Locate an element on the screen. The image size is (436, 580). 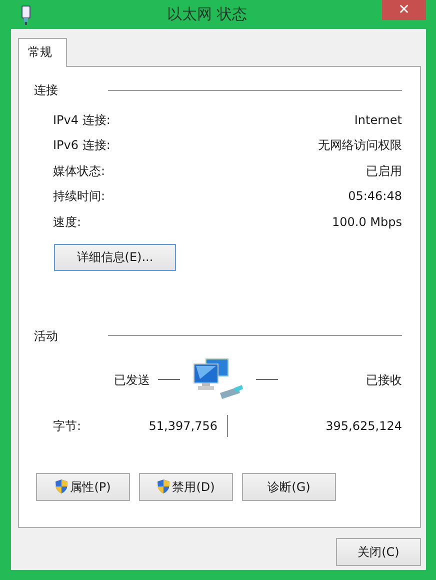
field-label: IPv6 连接: is located at coordinates (81, 145).